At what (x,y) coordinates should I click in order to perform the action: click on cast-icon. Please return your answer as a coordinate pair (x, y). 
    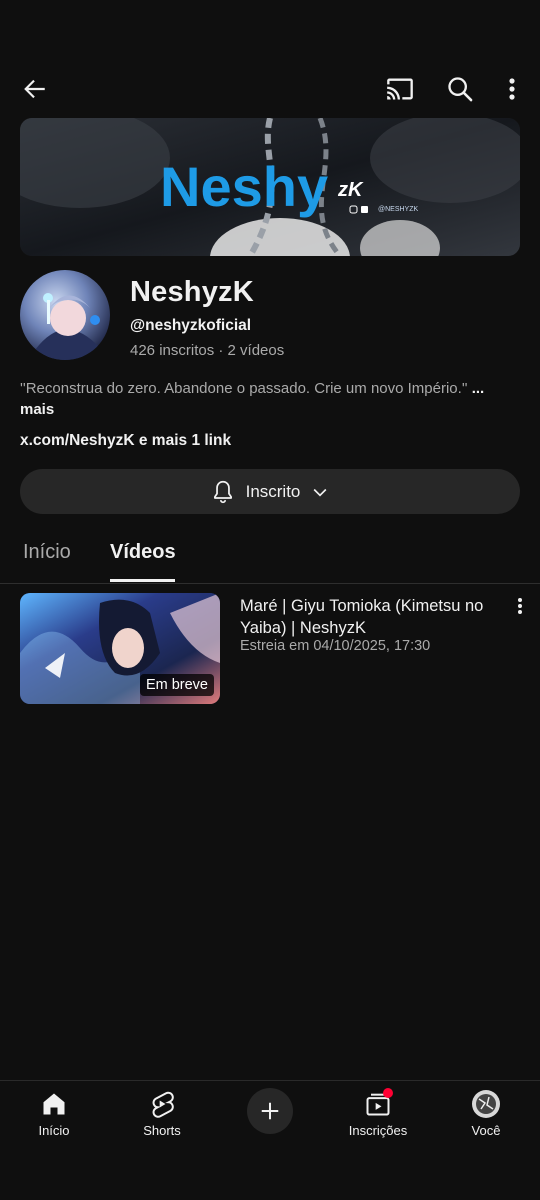
    Looking at the image, I should click on (400, 89).